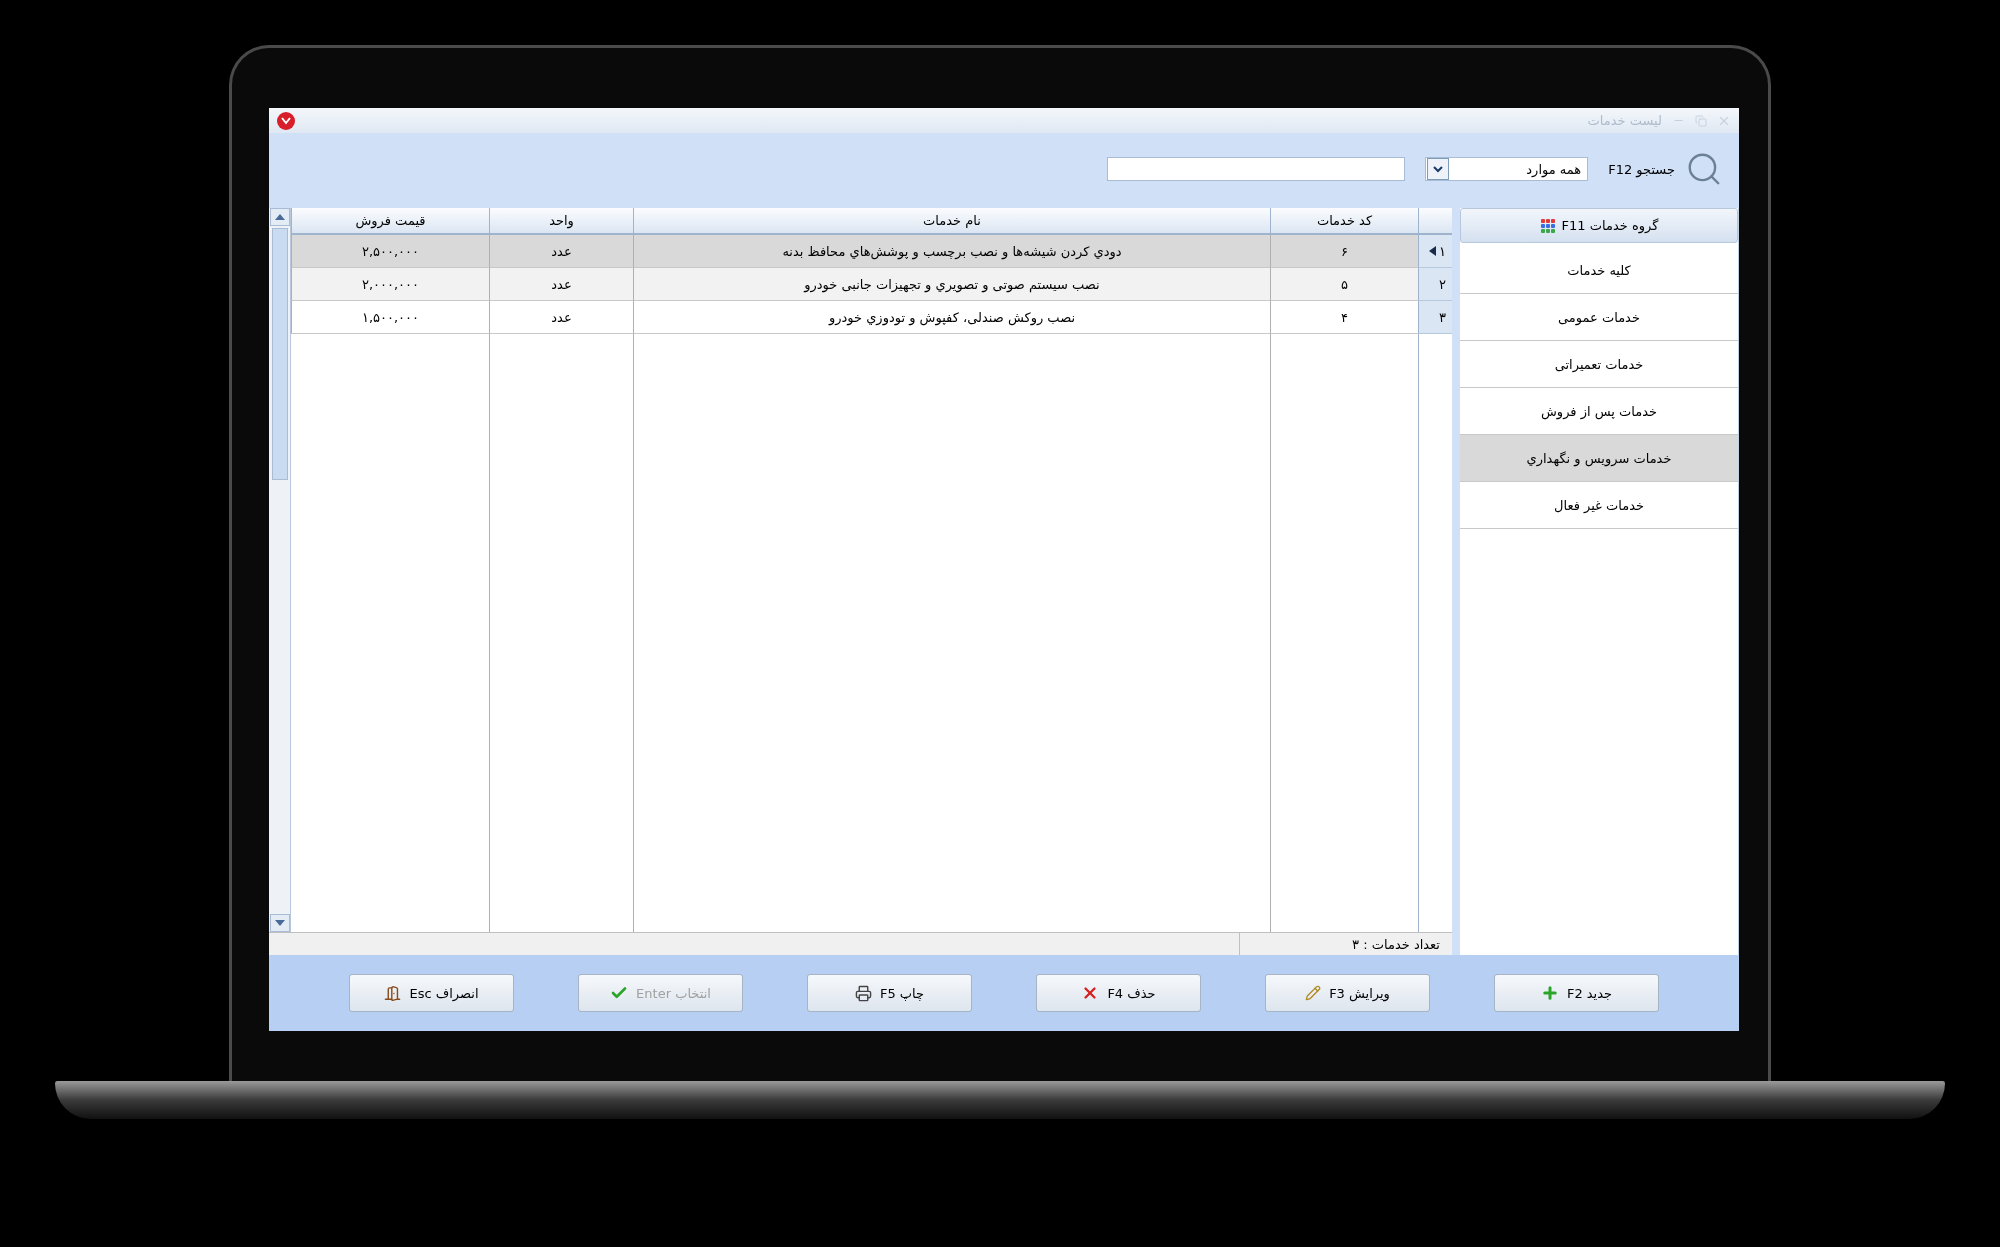 Image resolution: width=2000 pixels, height=1247 pixels. Describe the element at coordinates (1701, 120) in the screenshot. I see `restore-icon` at that location.